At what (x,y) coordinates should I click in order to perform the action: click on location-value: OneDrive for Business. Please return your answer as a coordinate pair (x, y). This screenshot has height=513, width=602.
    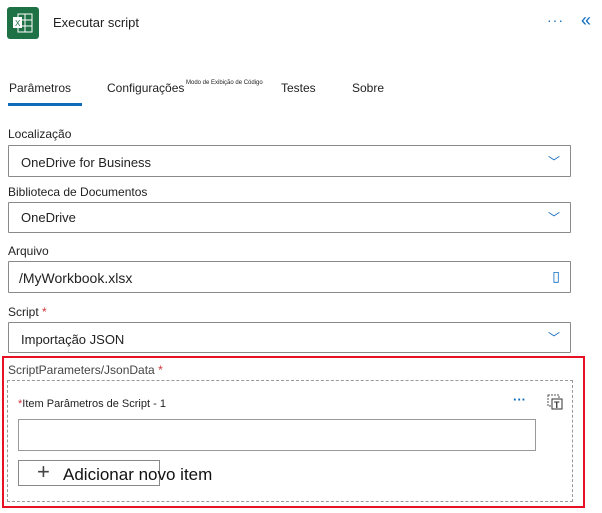
    Looking at the image, I should click on (86, 162).